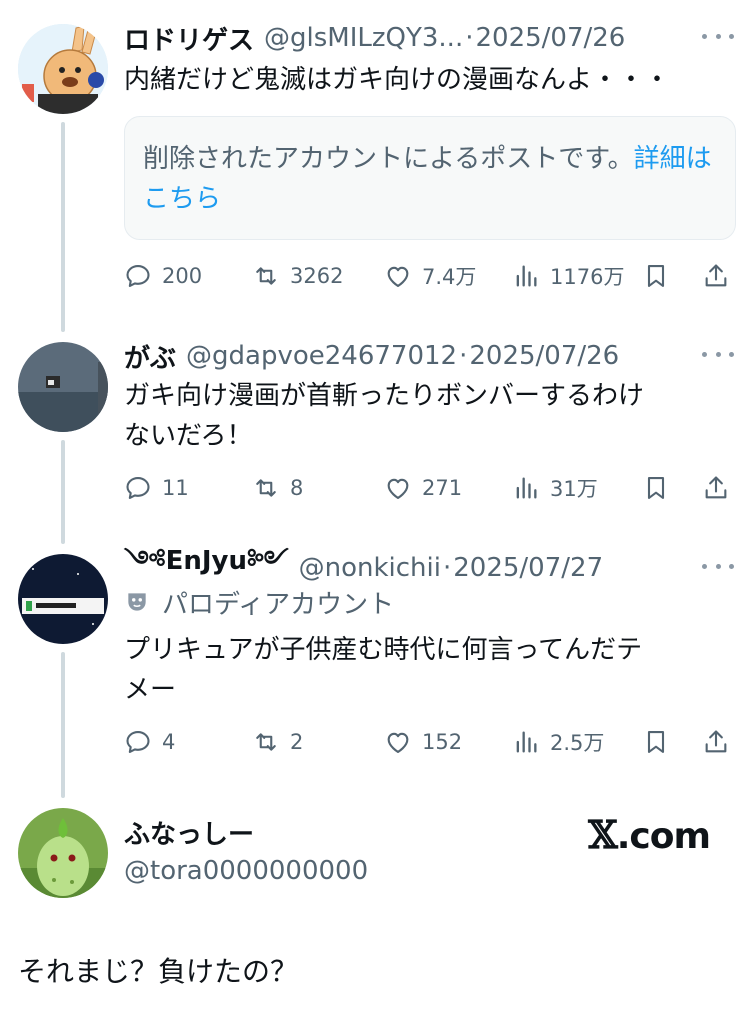  Describe the element at coordinates (577, 743) in the screenshot. I see `view-count: 2.5万` at that location.